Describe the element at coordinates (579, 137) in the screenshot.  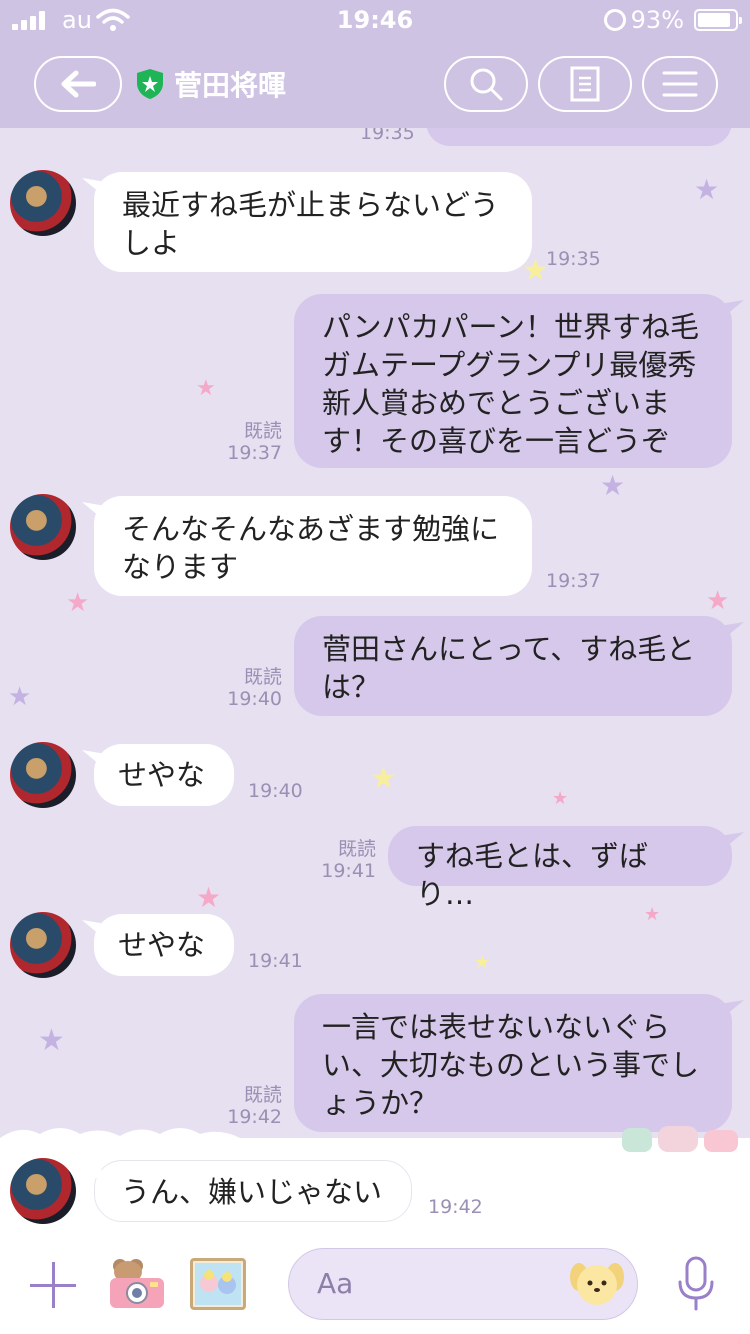
I see `partial-message-bubble` at that location.